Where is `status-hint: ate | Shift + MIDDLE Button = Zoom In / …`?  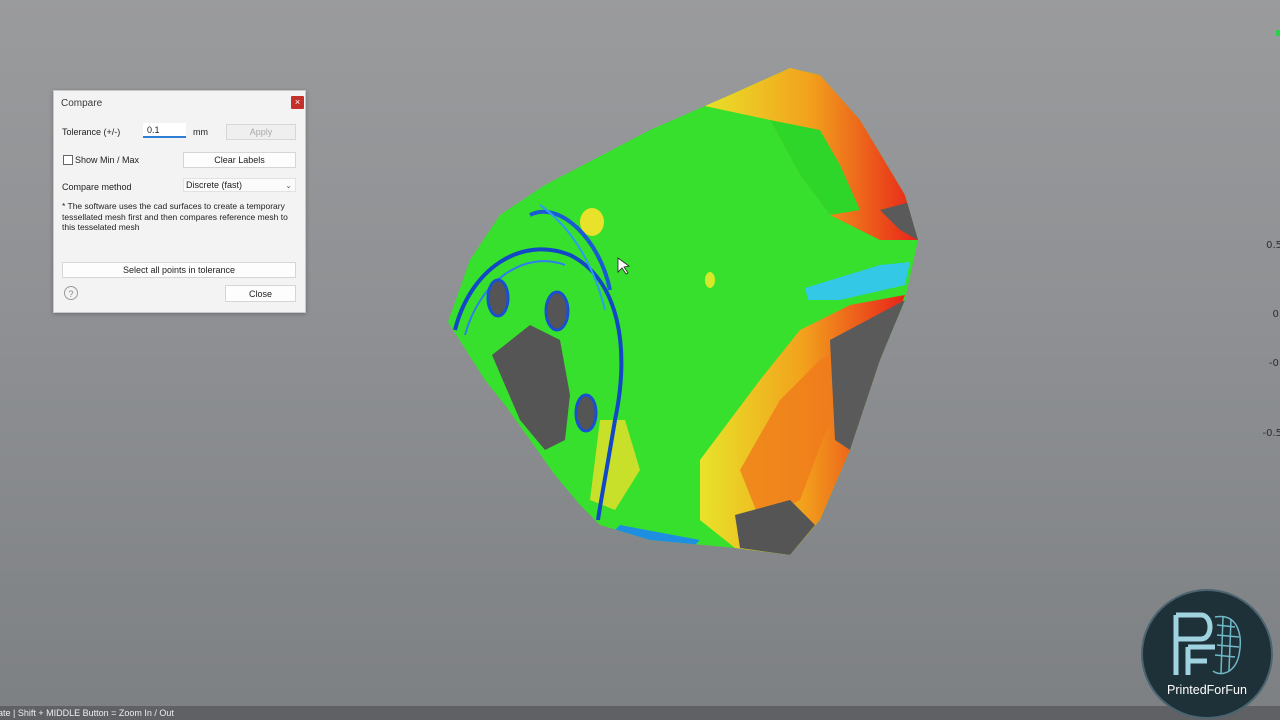 status-hint: ate | Shift + MIDDLE Button = Zoom In / … is located at coordinates (87, 713).